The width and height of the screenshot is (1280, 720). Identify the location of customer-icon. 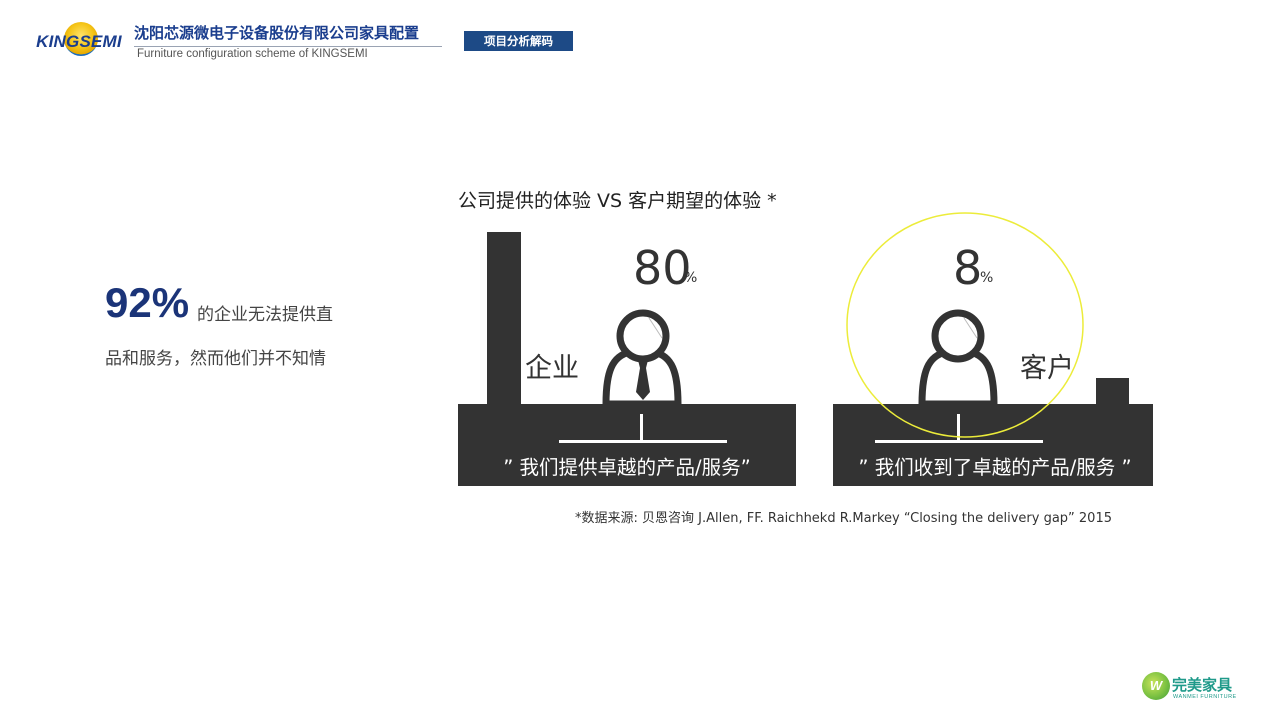
(958, 358).